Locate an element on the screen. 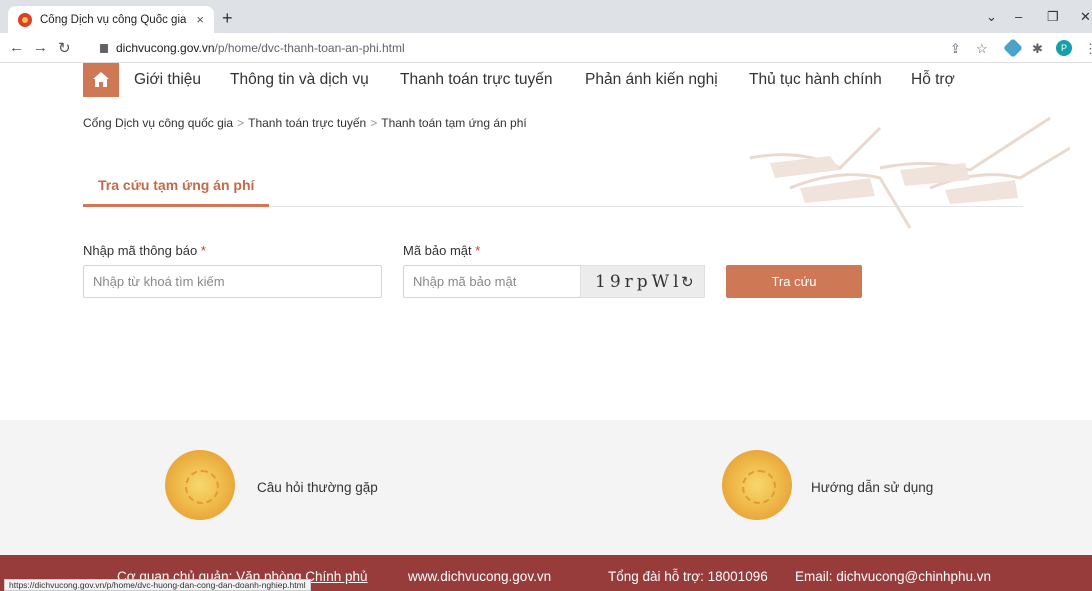 This screenshot has width=1092, height=591. nav-item-intro: Giới thiệu is located at coordinates (167, 80).